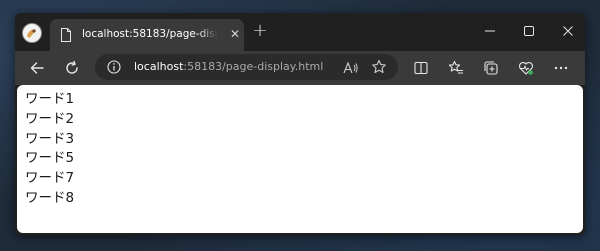  I want to click on browser-essentials-icon, so click(526, 68).